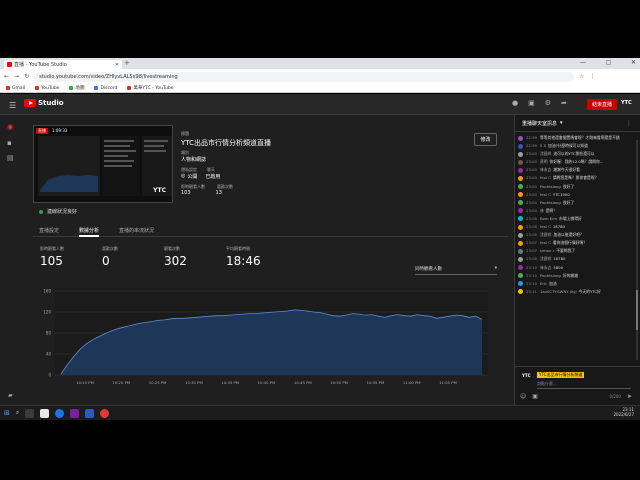 The width and height of the screenshot is (640, 480). Describe the element at coordinates (456, 270) in the screenshot. I see `metric-select: 同時觀看人數 ▾` at that location.